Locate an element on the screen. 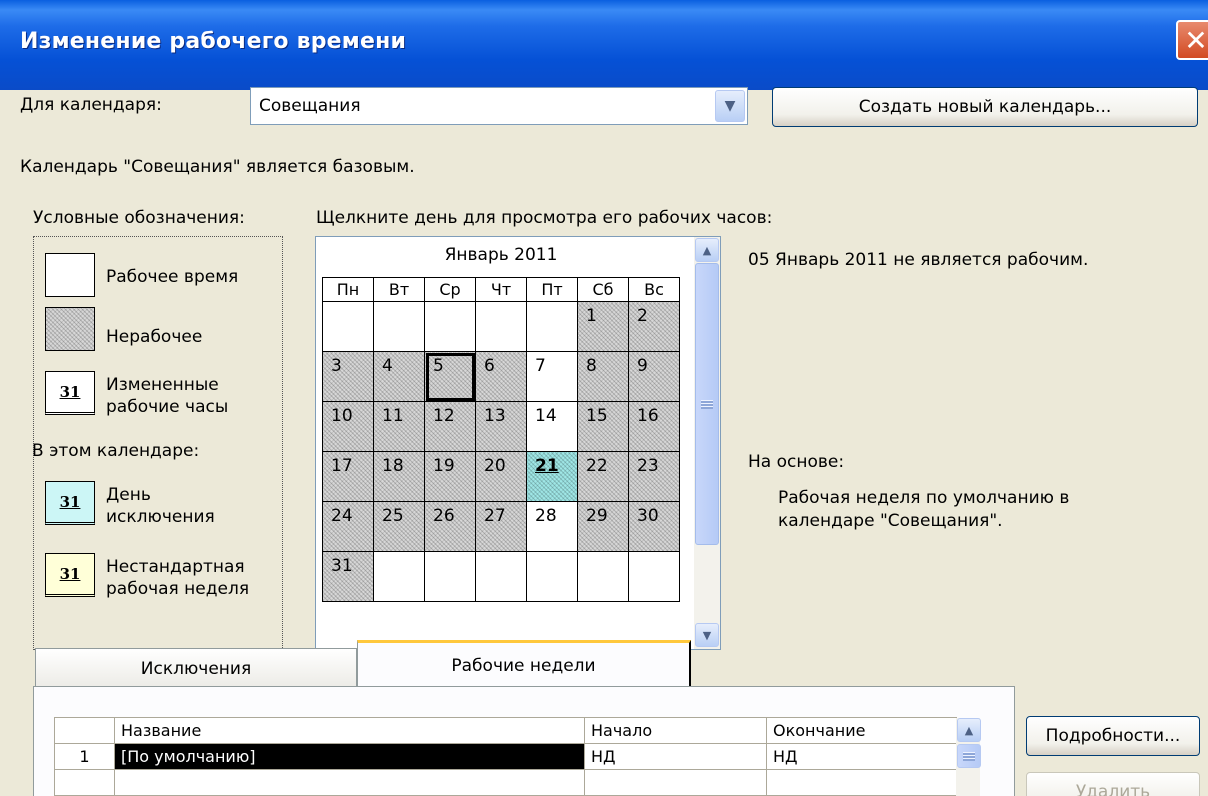 The height and width of the screenshot is (796, 1208). table-scrollbar: ▲ is located at coordinates (968, 757).